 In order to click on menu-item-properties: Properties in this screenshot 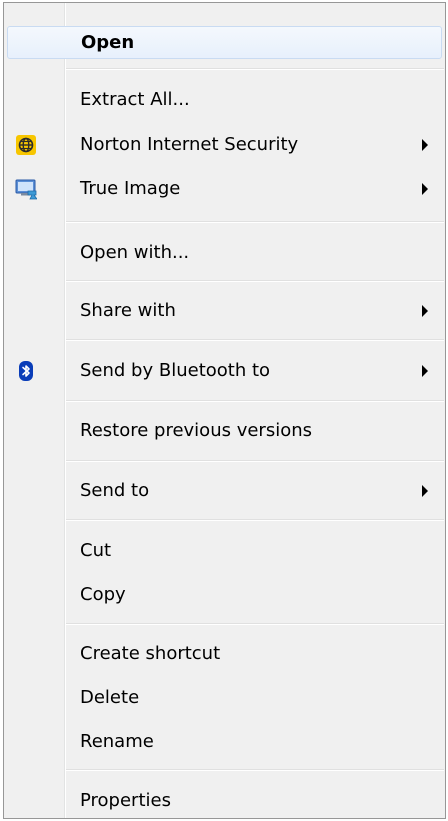, I will do `click(224, 800)`.